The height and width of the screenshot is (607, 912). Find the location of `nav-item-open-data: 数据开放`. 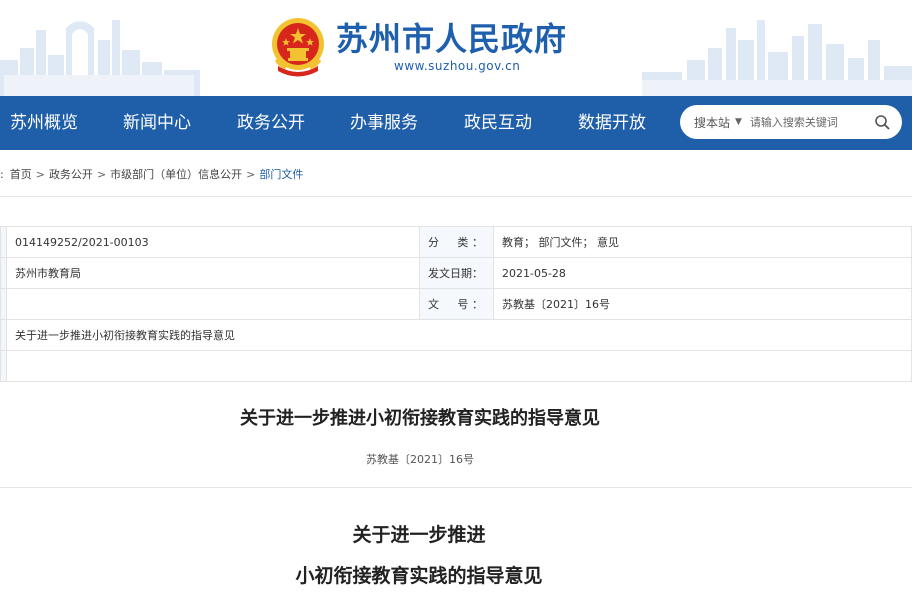

nav-item-open-data: 数据开放 is located at coordinates (612, 123).